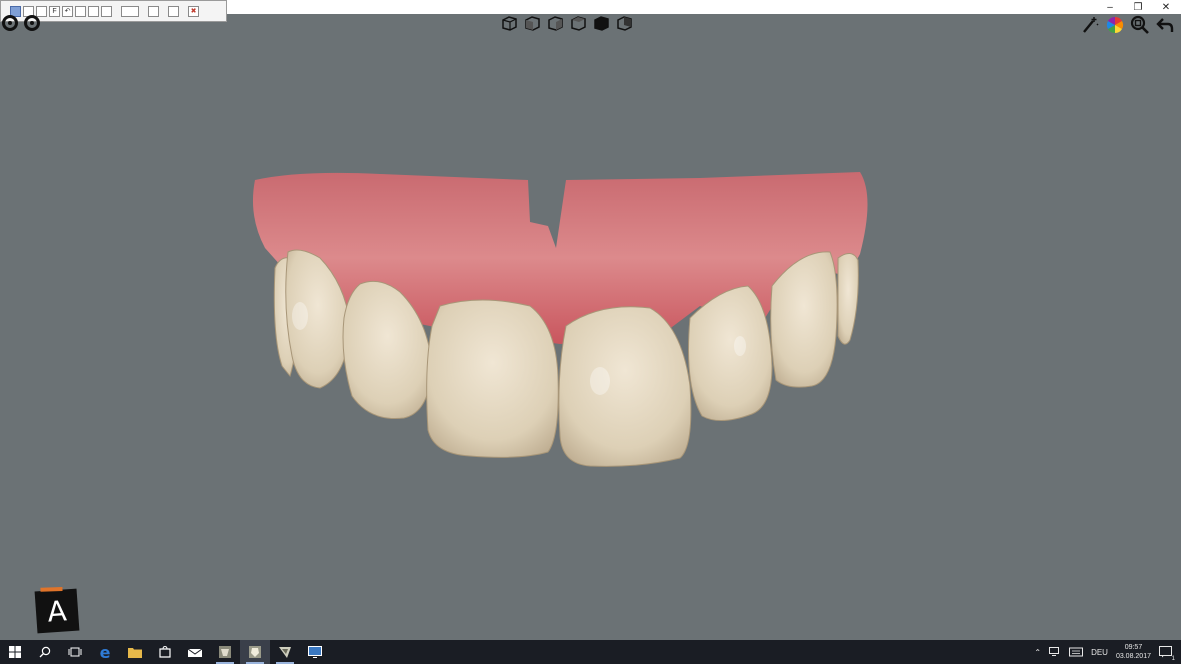 The image size is (1181, 664). Describe the element at coordinates (555, 23) in the screenshot. I see `cube-right-icon` at that location.